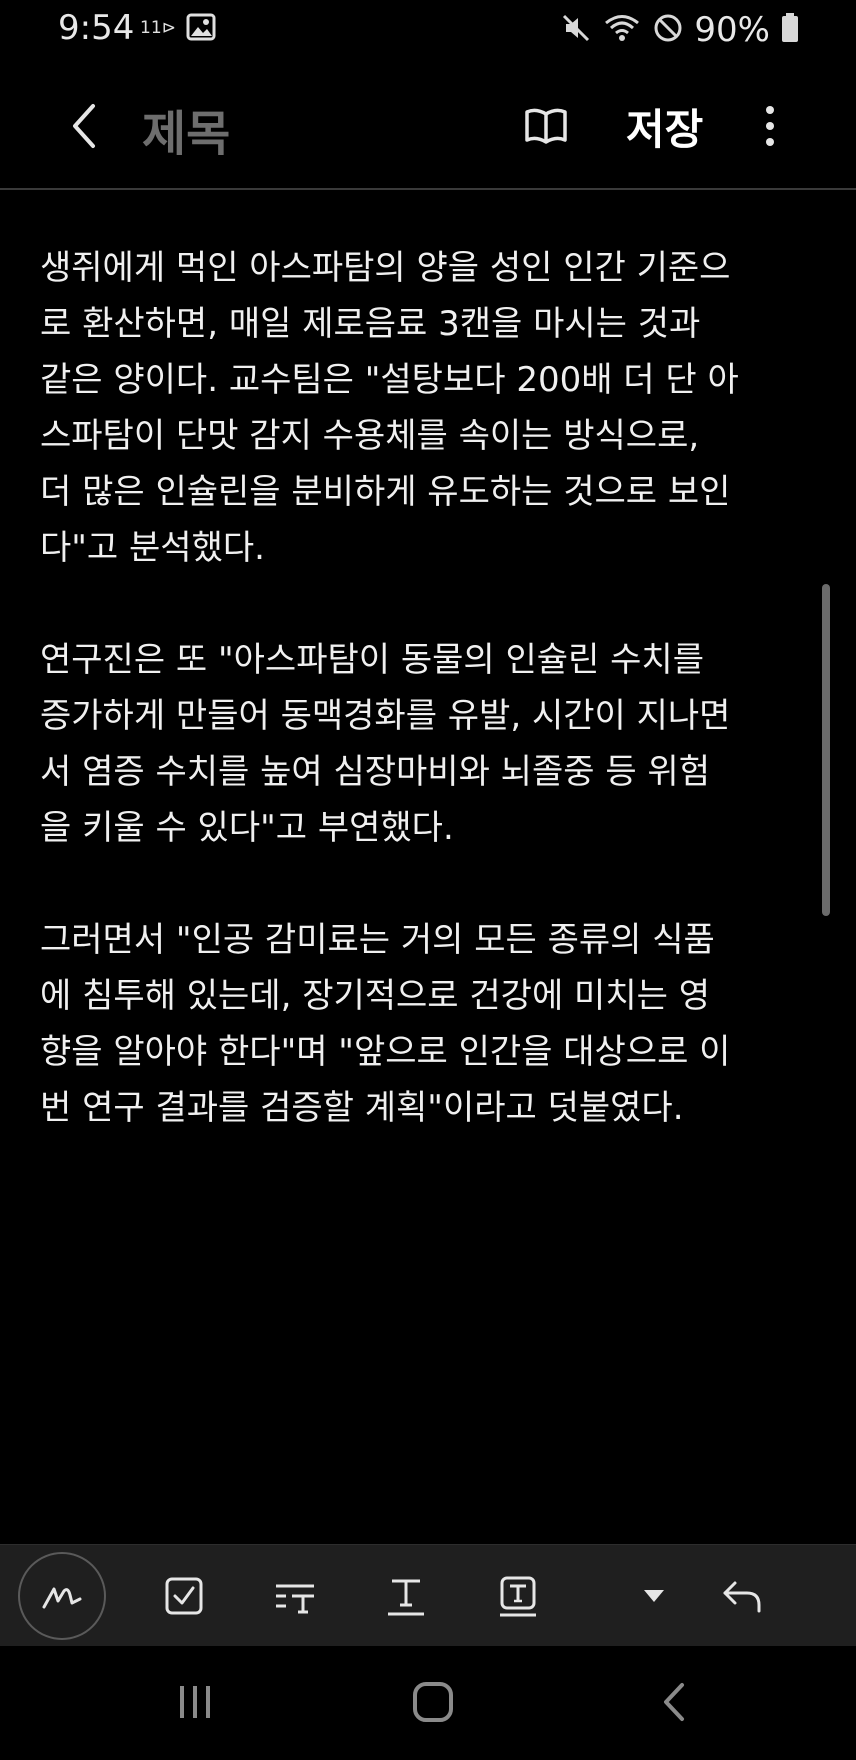  I want to click on wifi-icon, so click(622, 30).